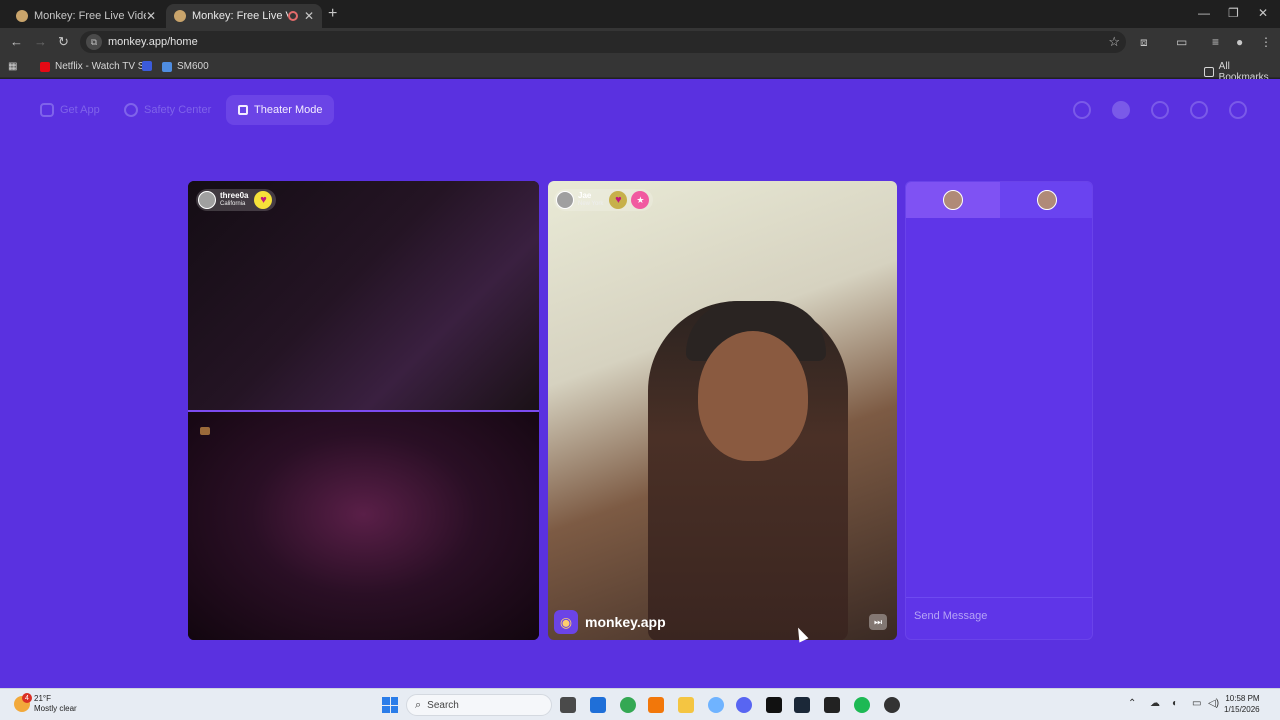 The height and width of the screenshot is (720, 1280). Describe the element at coordinates (1239, 42) in the screenshot. I see `profile-icon: ●` at that location.